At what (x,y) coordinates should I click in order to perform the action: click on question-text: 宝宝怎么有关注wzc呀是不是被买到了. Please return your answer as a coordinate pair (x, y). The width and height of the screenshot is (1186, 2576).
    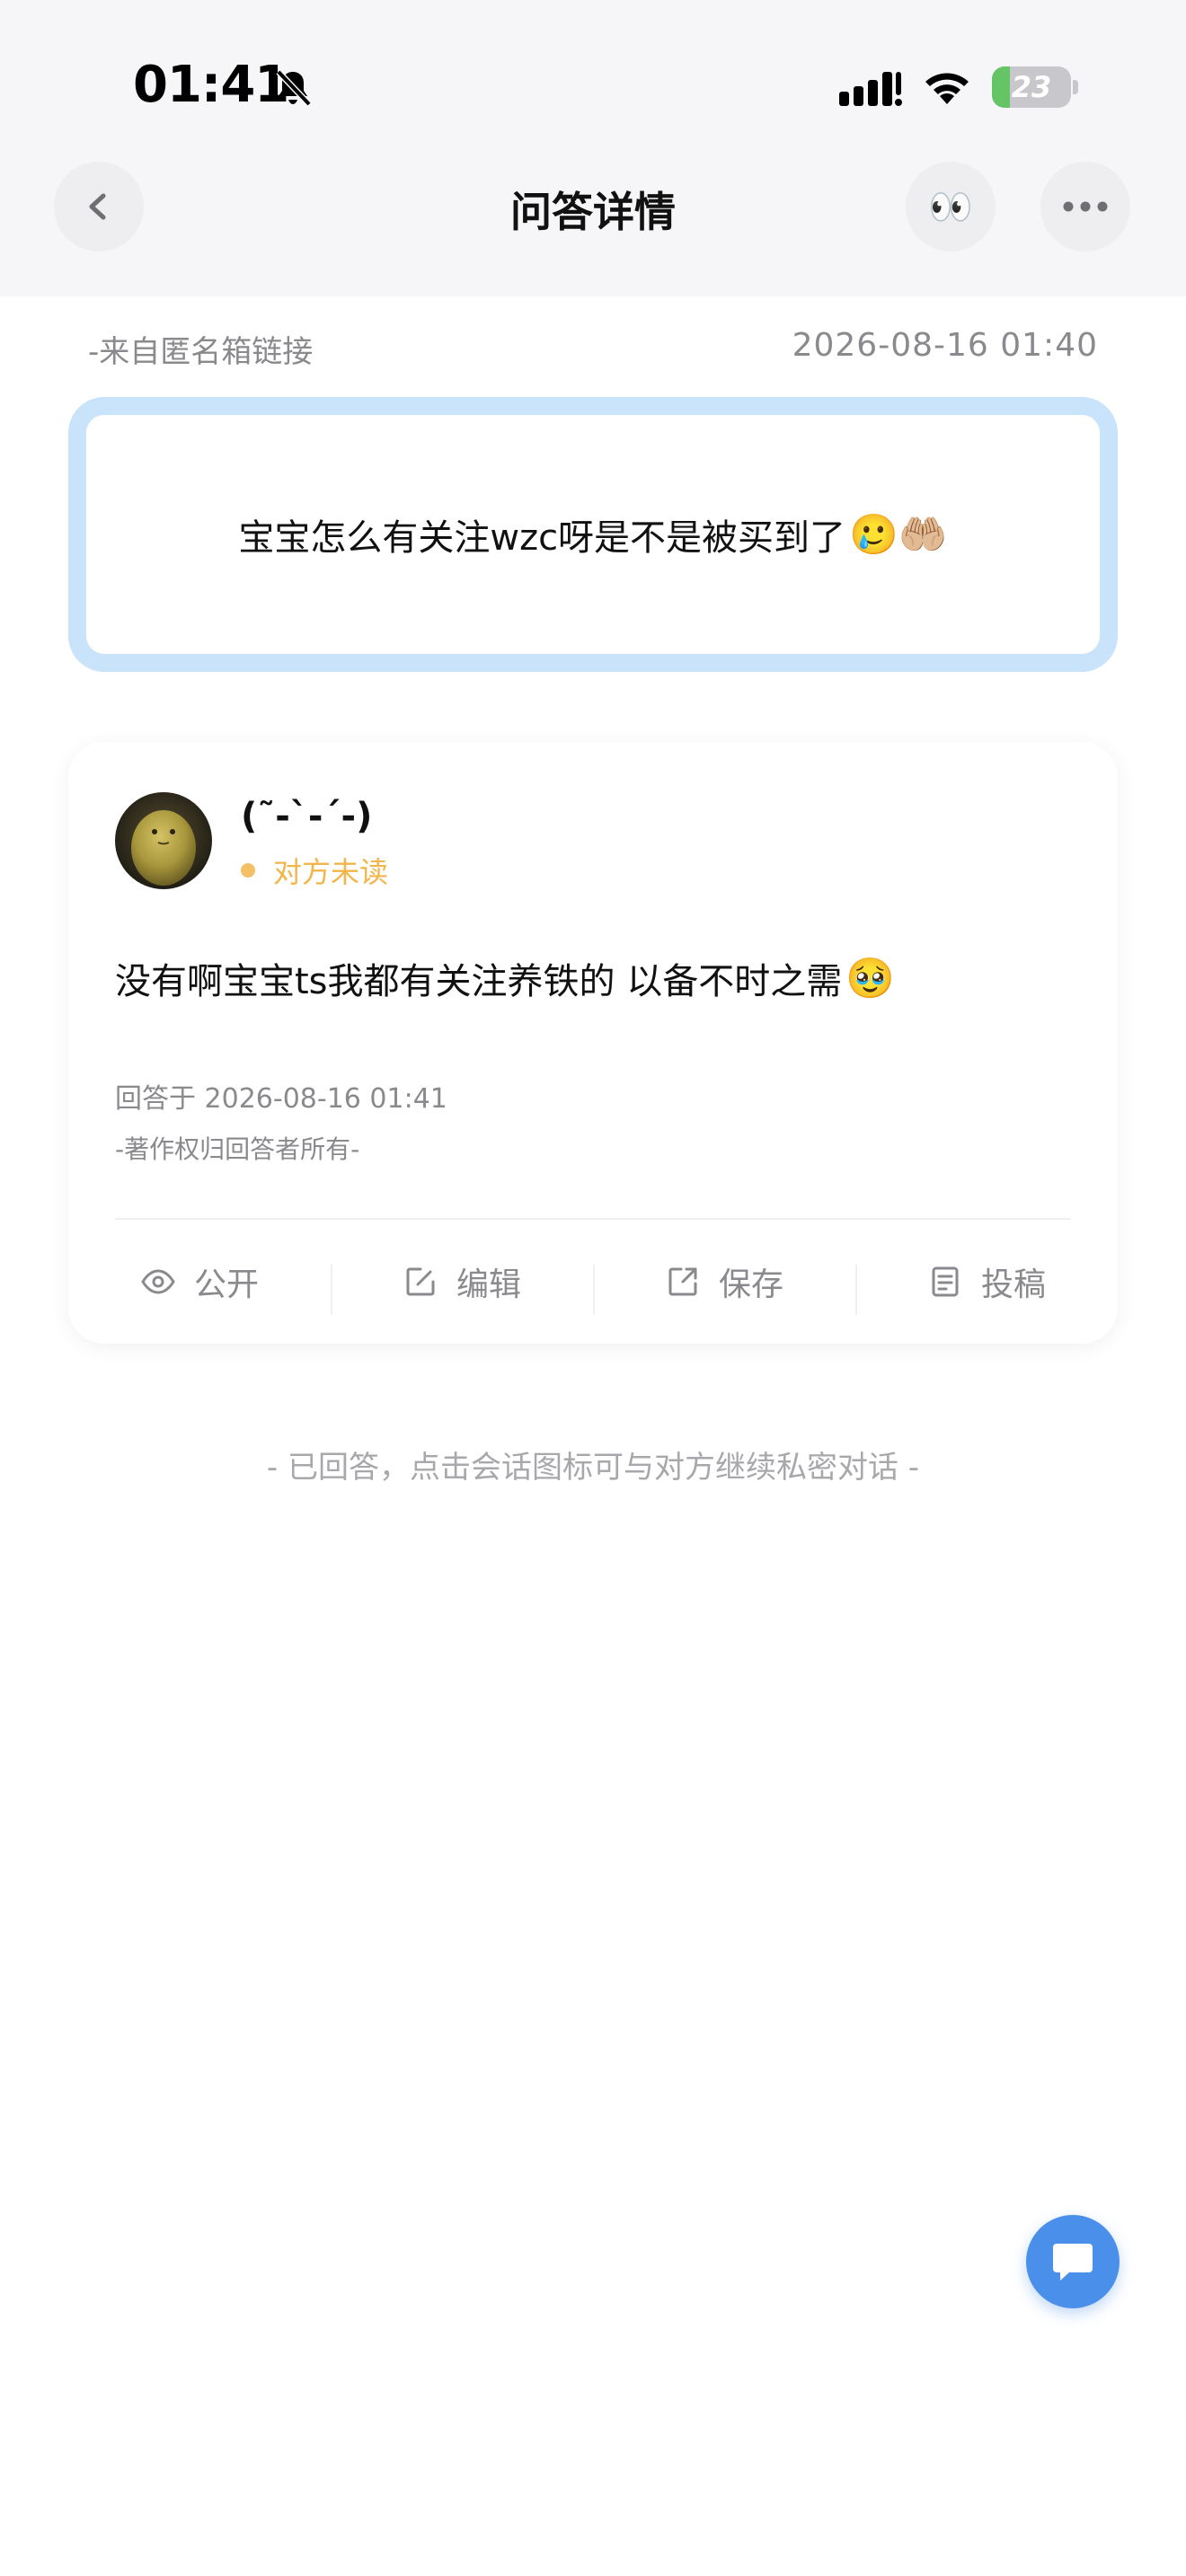
    Looking at the image, I should click on (542, 538).